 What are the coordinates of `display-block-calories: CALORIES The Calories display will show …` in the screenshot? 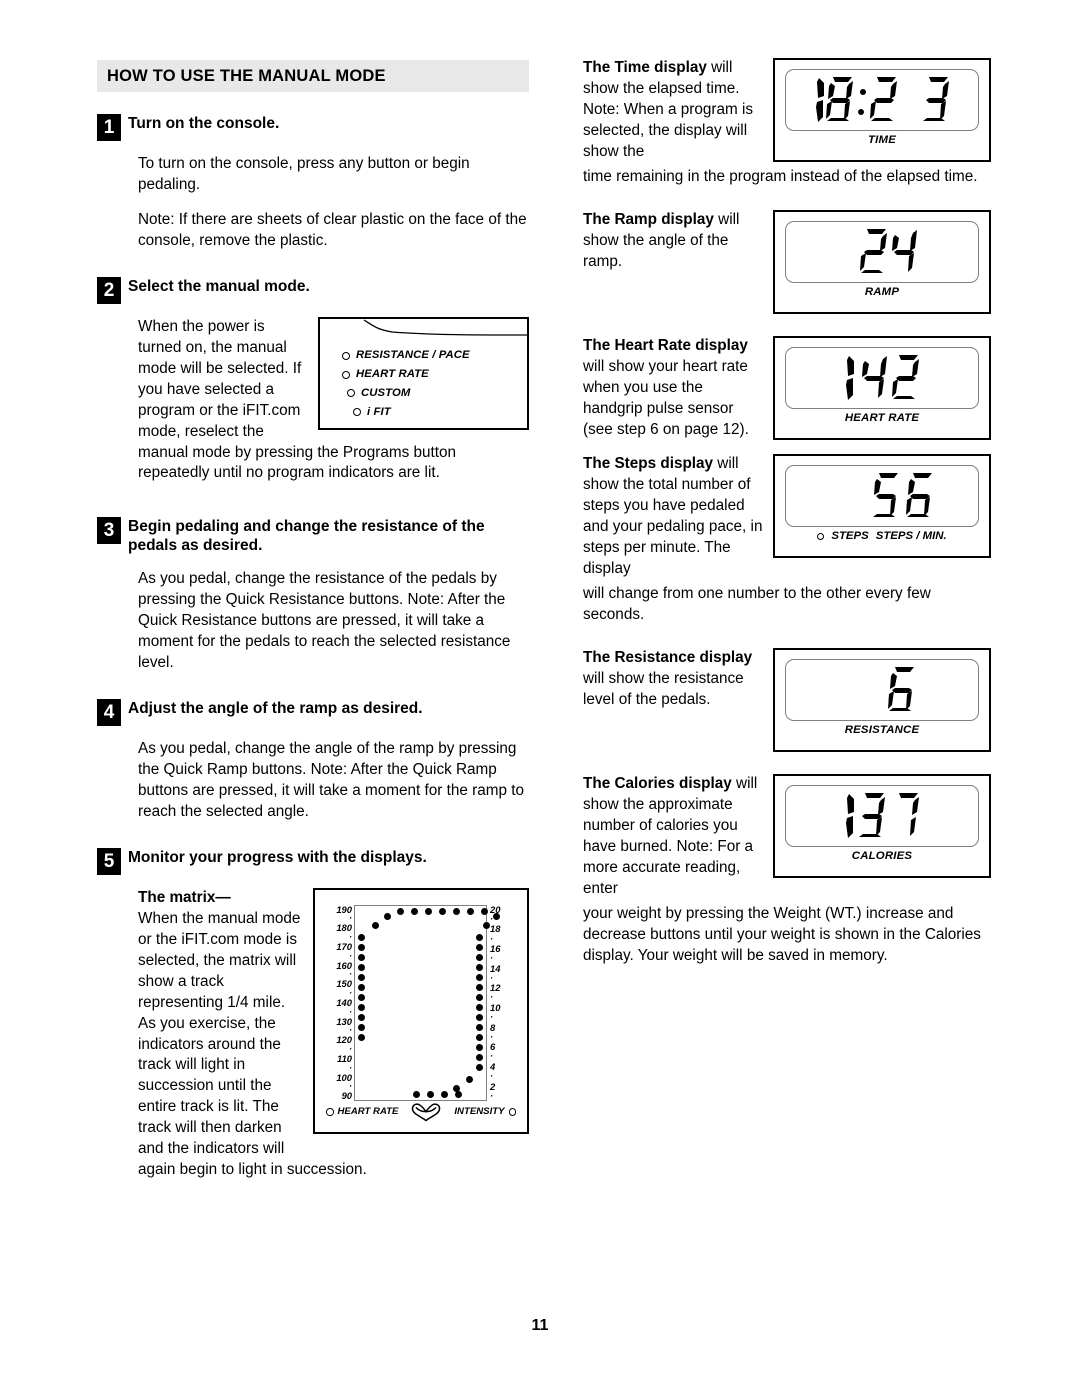 It's located at (787, 870).